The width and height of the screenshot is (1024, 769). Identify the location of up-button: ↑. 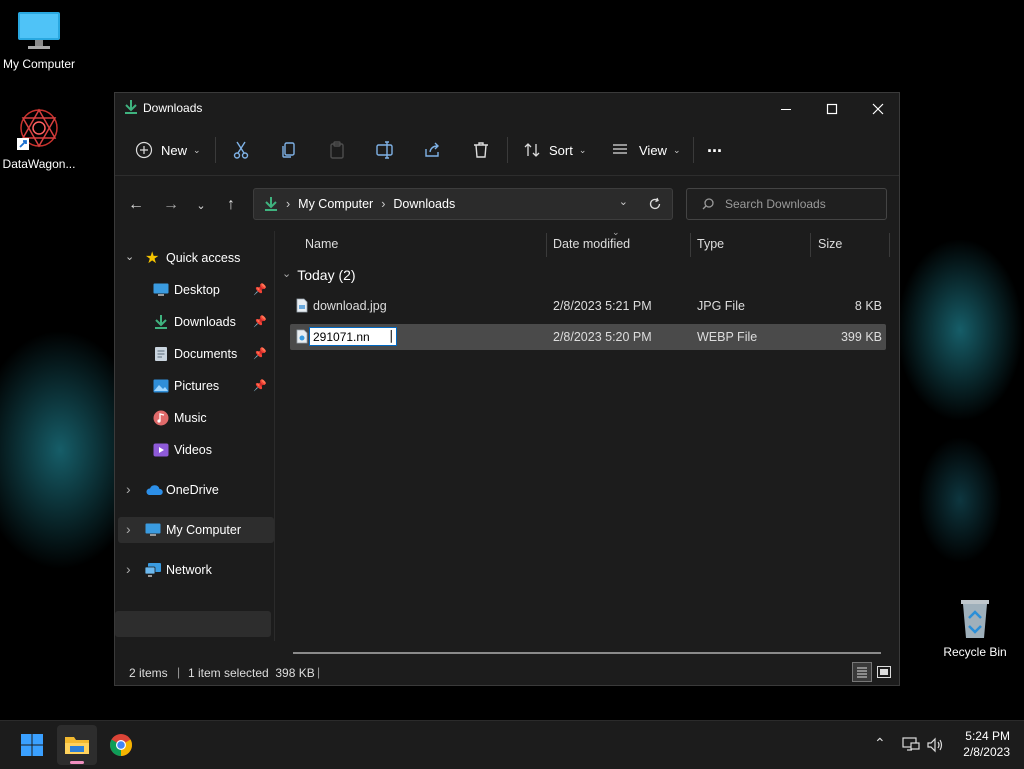
(231, 205).